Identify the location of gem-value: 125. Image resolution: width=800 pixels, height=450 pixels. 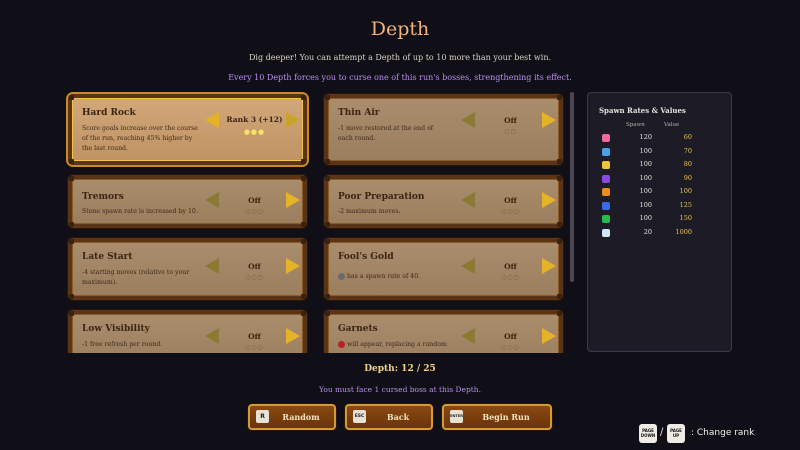
(685, 204).